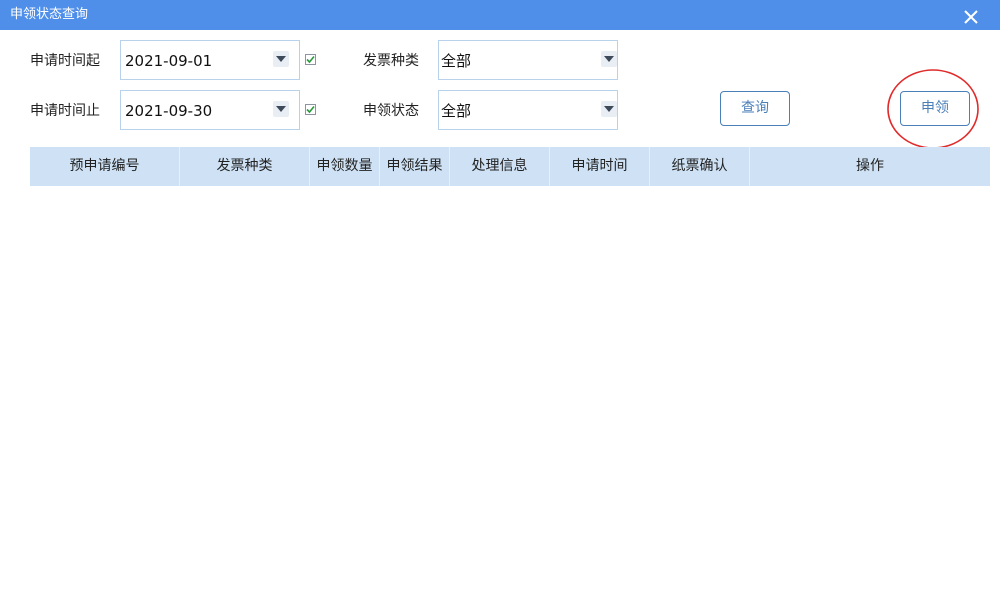  What do you see at coordinates (345, 166) in the screenshot?
I see `column-header-apply-quantity: 申领数量` at bounding box center [345, 166].